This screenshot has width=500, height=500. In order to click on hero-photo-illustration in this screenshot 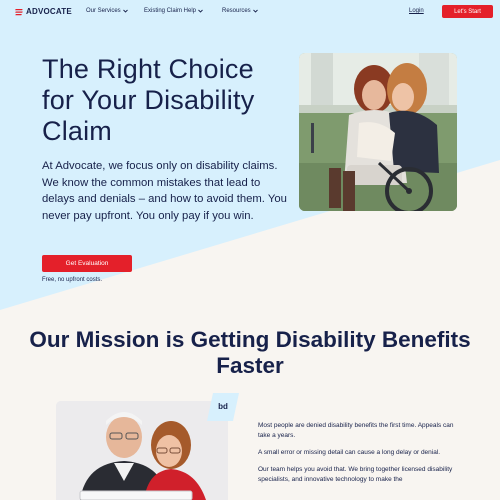, I will do `click(378, 132)`.